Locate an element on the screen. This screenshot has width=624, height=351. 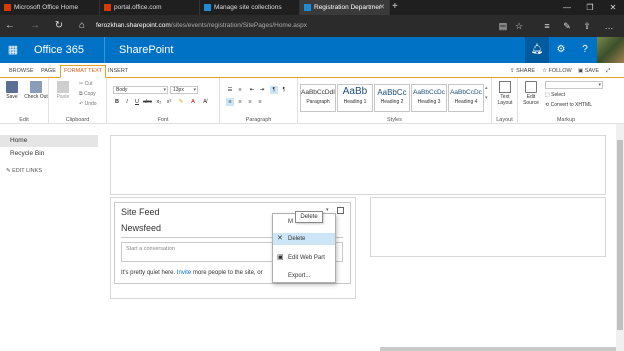
ltr-icon: ¶ is located at coordinates (274, 90).